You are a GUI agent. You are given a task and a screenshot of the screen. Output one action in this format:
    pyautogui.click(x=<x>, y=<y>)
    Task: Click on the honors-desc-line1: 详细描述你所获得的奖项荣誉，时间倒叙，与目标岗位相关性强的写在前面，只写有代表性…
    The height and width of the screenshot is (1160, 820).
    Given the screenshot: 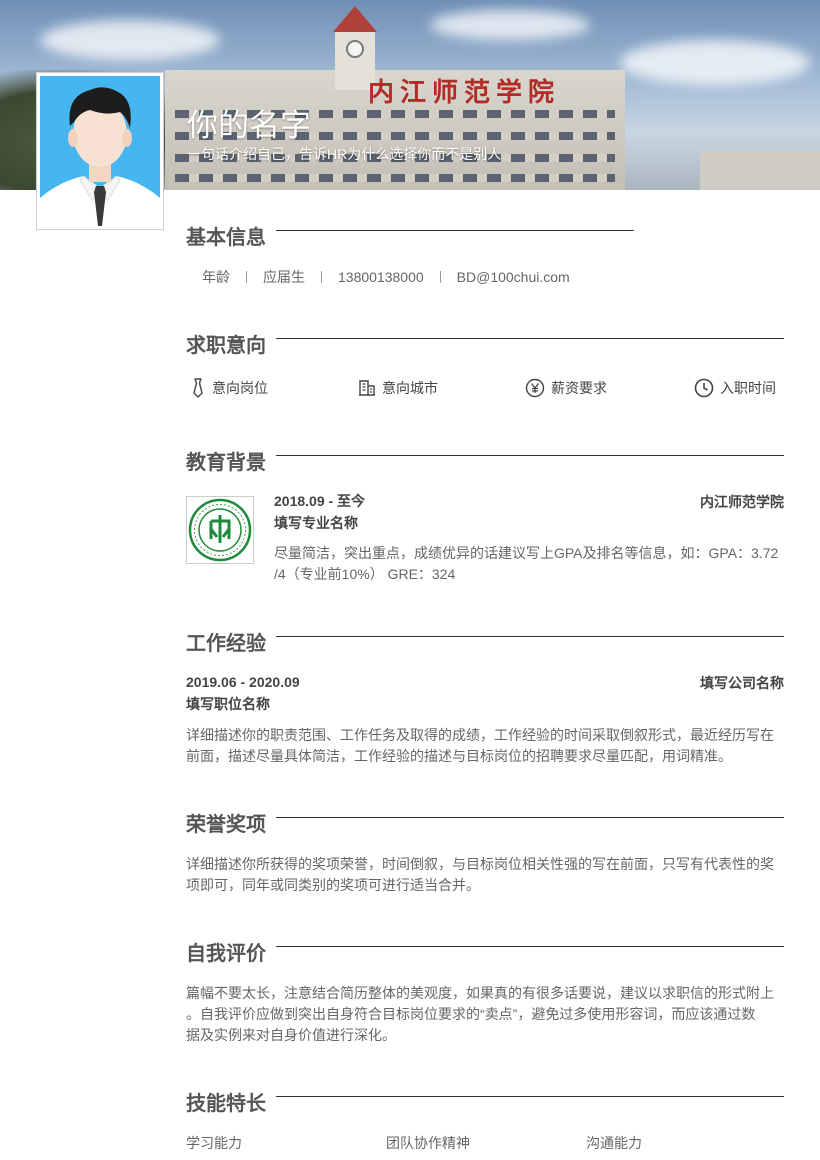 What is the action you would take?
    pyautogui.click(x=480, y=864)
    